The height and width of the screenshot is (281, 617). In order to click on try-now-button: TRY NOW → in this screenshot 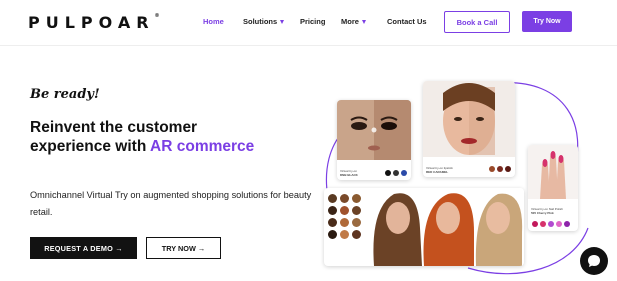, I will do `click(183, 248)`.